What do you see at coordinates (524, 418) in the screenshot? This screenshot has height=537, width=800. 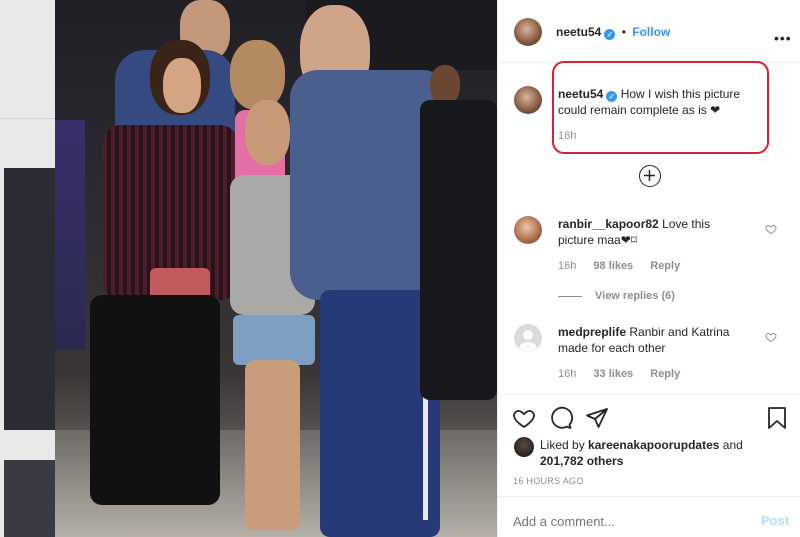 I see `like-heart-icon` at bounding box center [524, 418].